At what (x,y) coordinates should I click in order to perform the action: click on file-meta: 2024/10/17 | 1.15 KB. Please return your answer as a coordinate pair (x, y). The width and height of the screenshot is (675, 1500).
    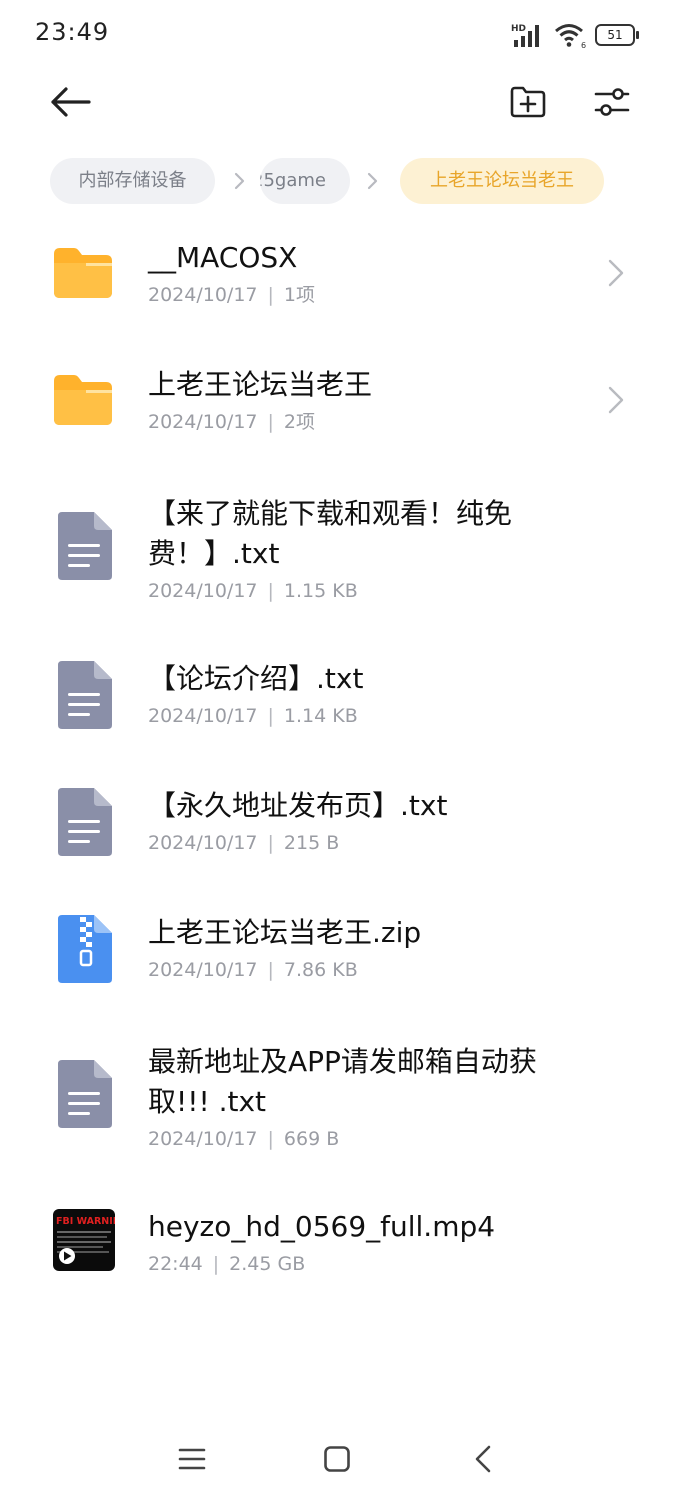
    Looking at the image, I should click on (253, 591).